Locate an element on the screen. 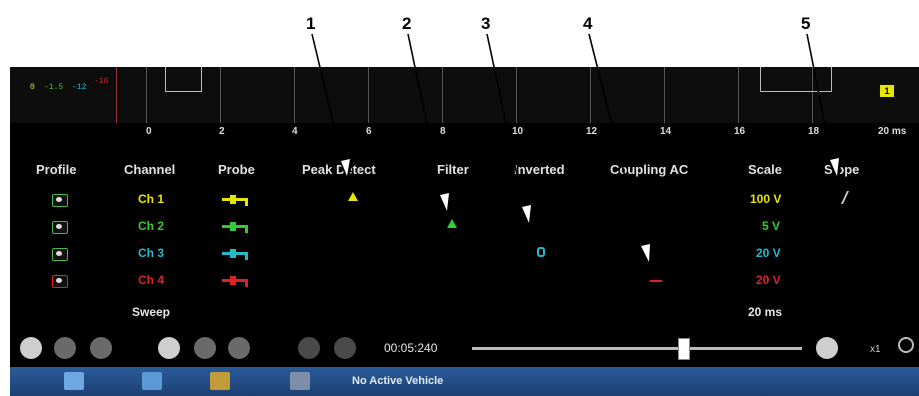  callout-1: 1 is located at coordinates (311, 23).